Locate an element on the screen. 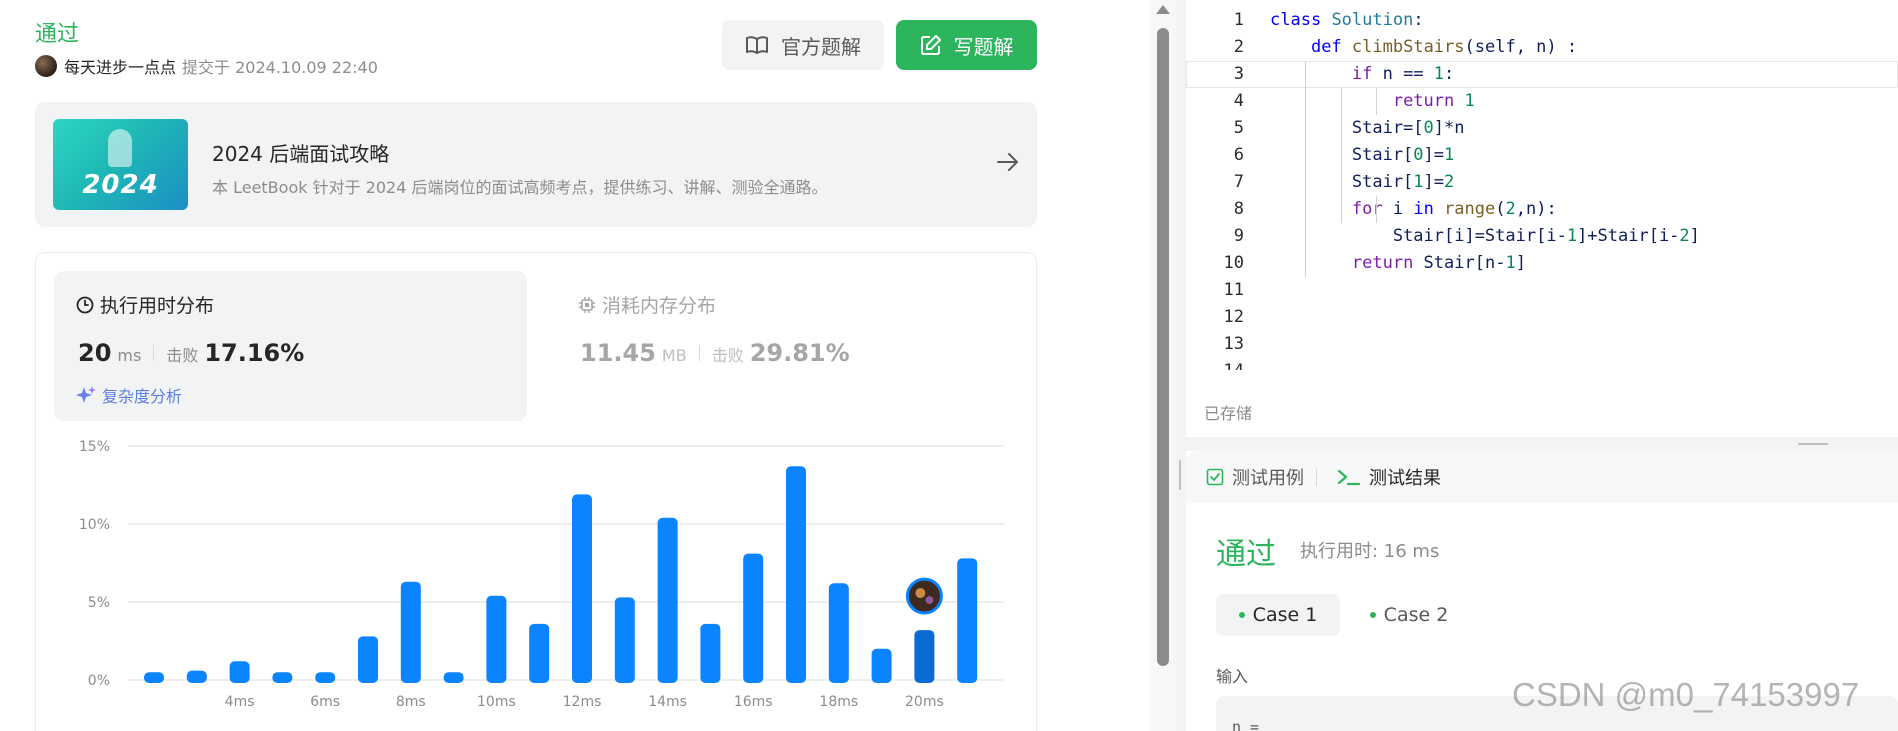 Image resolution: width=1898 pixels, height=731 pixels. horizontal-resize-handle is located at coordinates (1813, 444).